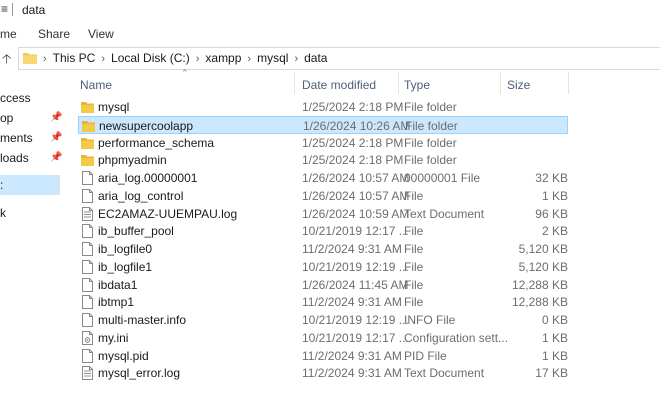 This screenshot has width=660, height=415. I want to click on file-row: ibtmp1 11/2/2024 9:31 AM File 12,288 KB, so click(323, 302).